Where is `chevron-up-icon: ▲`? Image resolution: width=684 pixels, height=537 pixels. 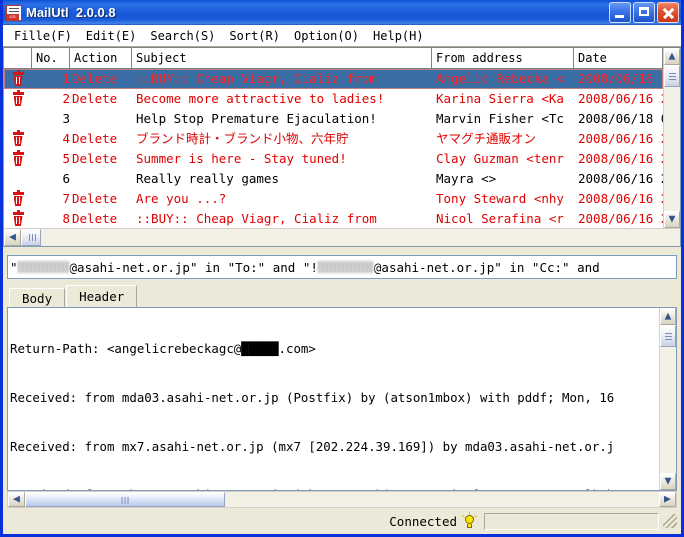 chevron-up-icon: ▲ is located at coordinates (668, 316).